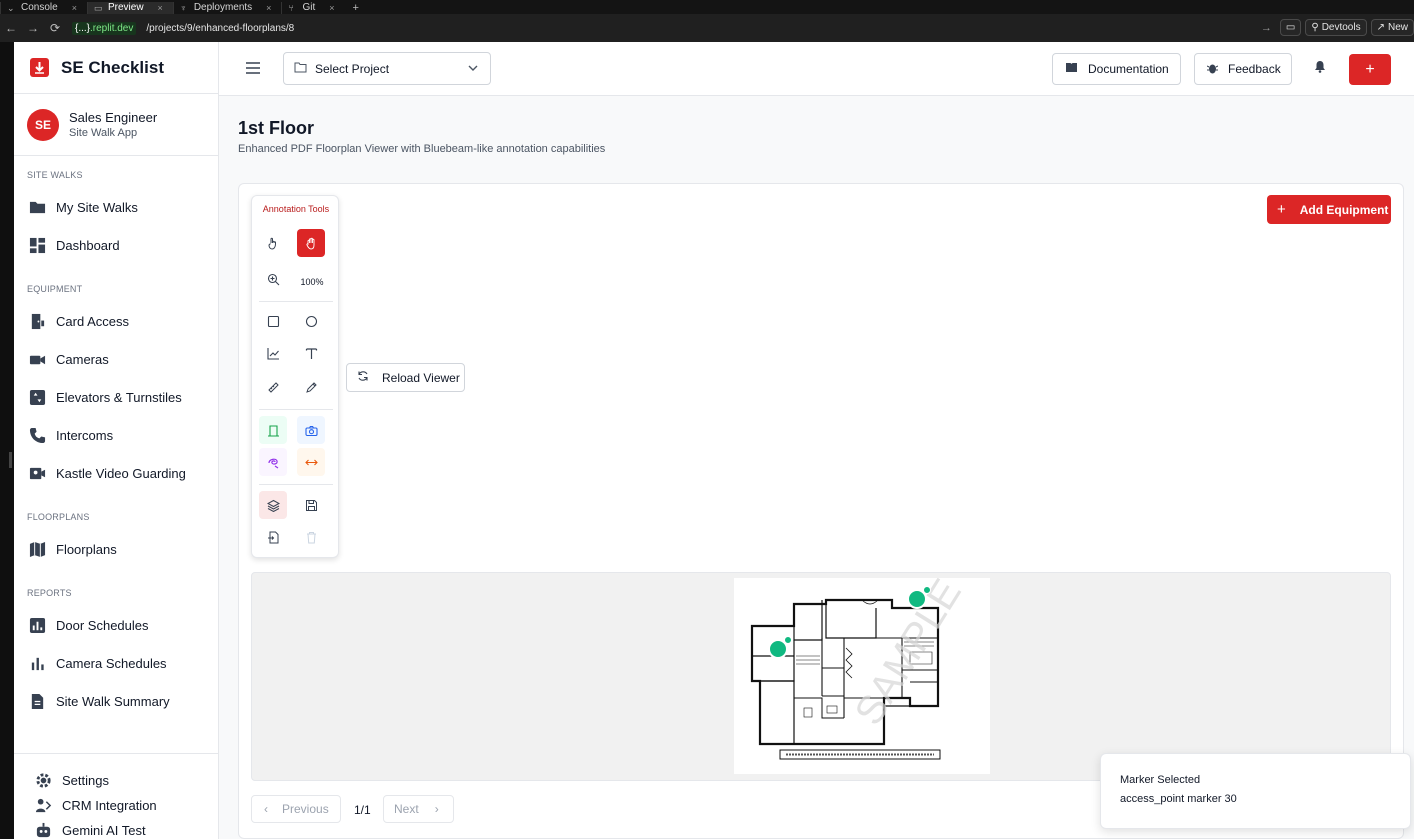 This screenshot has height=839, width=1414. What do you see at coordinates (116, 805) in the screenshot?
I see `sidebar-item-crm: CRM Integration` at bounding box center [116, 805].